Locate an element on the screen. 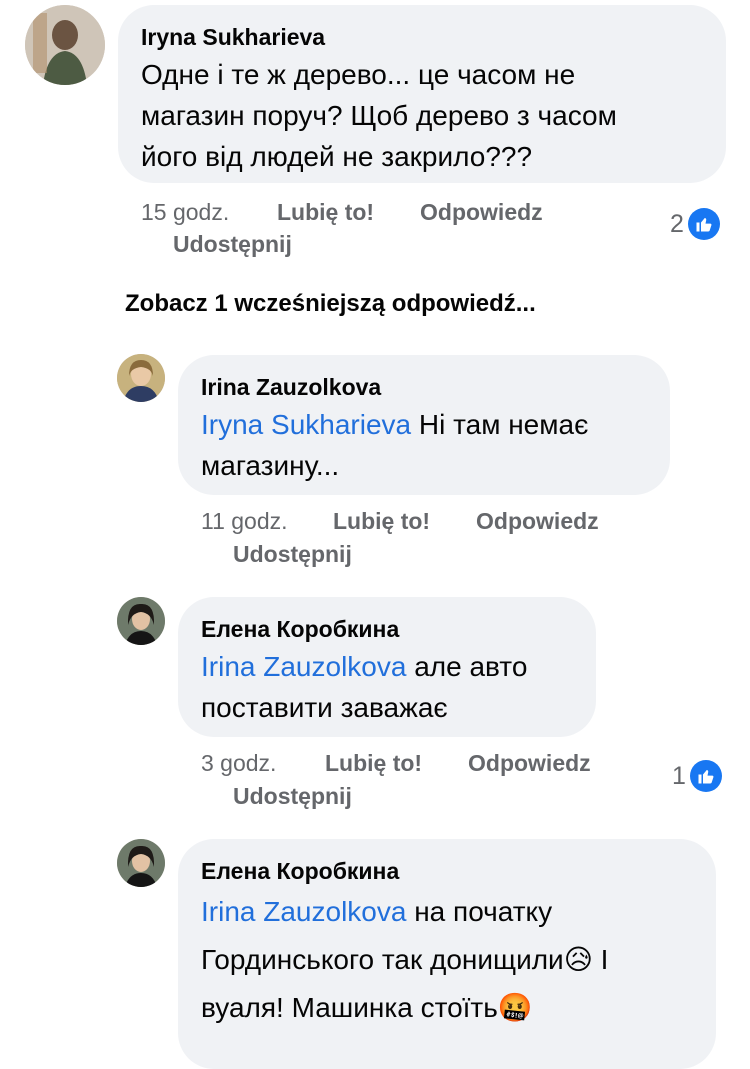 Image resolution: width=750 pixels, height=1069 pixels. comment-author: Irina Zauzolkova is located at coordinates (291, 387).